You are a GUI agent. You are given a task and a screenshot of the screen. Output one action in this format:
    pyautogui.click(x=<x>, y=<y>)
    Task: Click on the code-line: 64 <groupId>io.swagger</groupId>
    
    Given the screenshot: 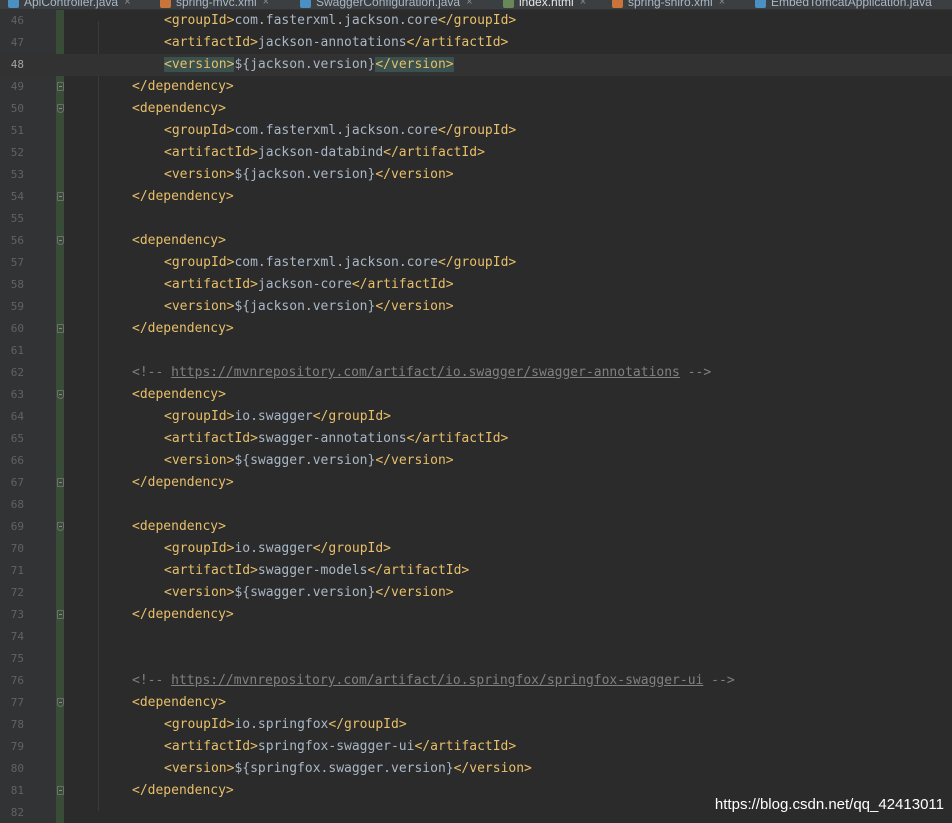 What is the action you would take?
    pyautogui.click(x=476, y=417)
    